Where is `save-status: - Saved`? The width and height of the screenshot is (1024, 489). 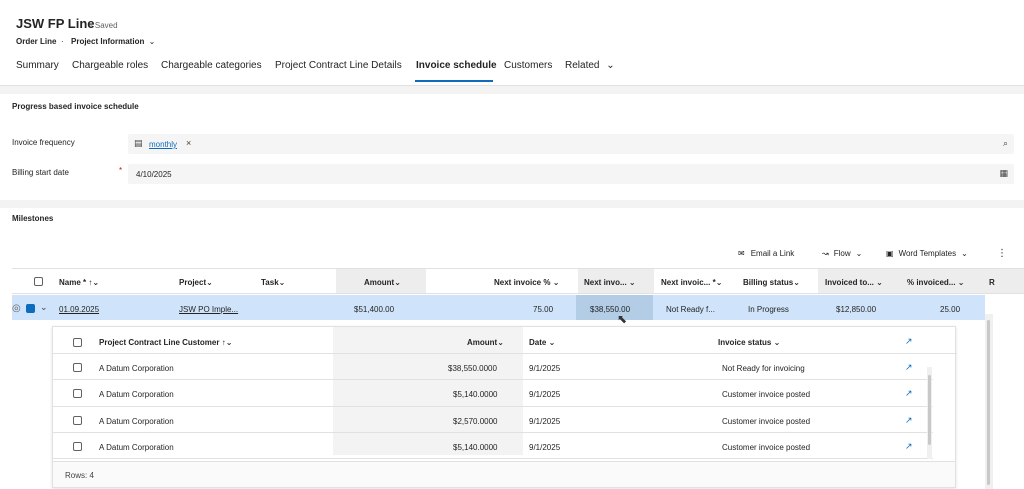 save-status: - Saved is located at coordinates (104, 25).